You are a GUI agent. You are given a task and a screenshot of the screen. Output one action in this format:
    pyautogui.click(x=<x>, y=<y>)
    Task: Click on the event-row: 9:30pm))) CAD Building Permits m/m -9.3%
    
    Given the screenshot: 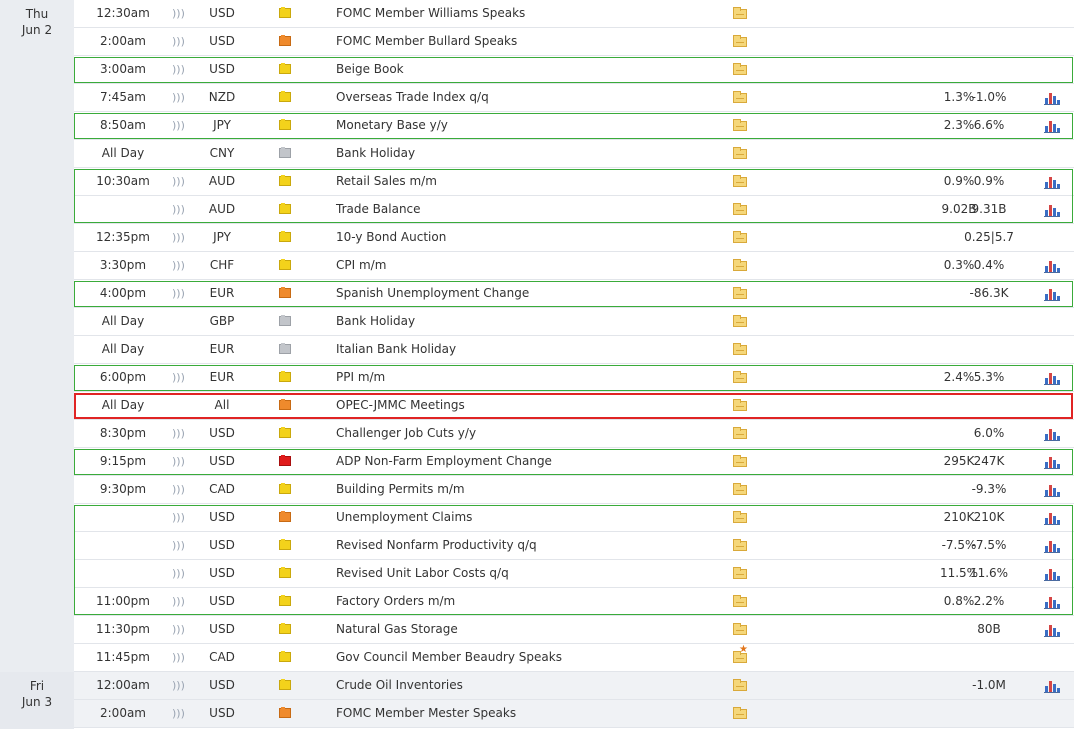 What is the action you would take?
    pyautogui.click(x=574, y=490)
    